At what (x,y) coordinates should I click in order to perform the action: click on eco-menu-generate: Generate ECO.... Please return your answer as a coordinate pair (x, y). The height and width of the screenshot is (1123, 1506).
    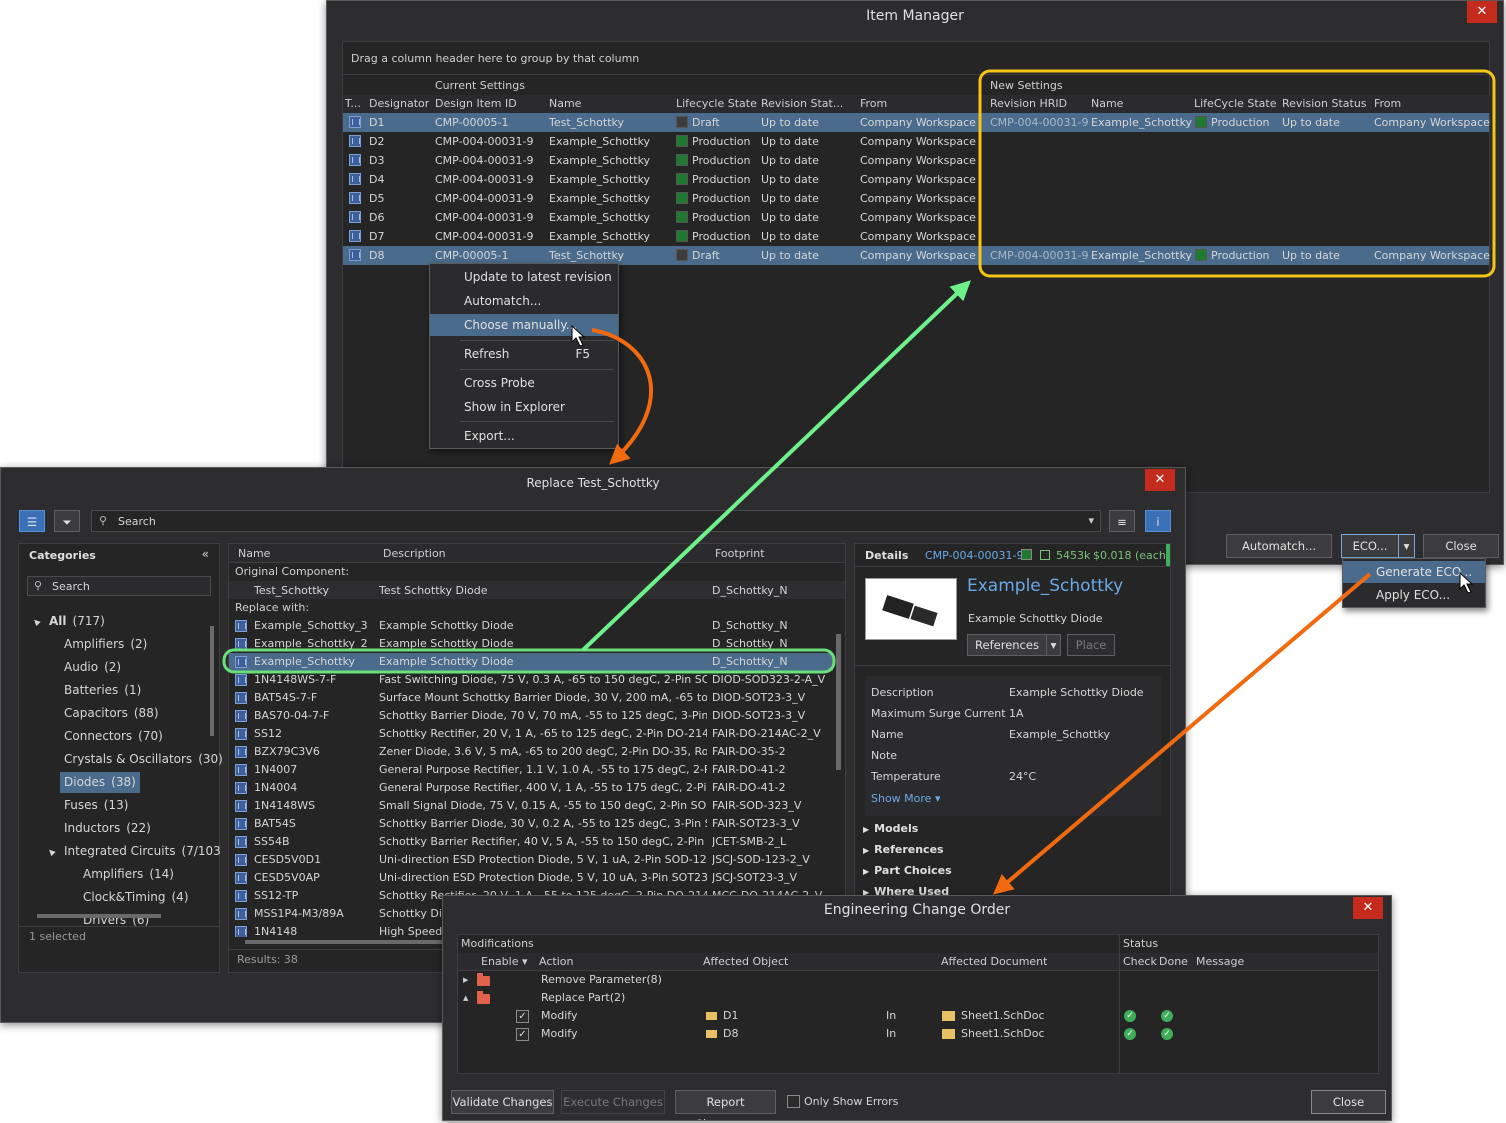
    Looking at the image, I should click on (1414, 572).